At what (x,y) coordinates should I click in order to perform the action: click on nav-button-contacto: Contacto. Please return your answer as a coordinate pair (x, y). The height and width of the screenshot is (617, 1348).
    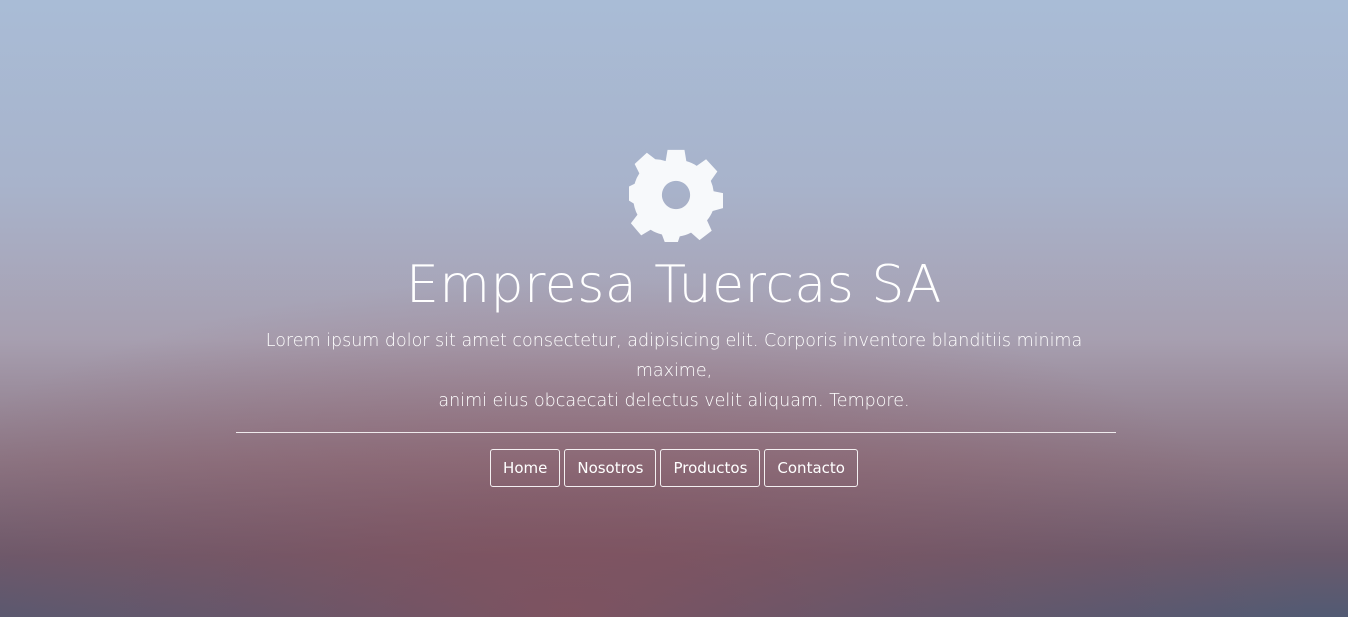
    Looking at the image, I should click on (811, 468).